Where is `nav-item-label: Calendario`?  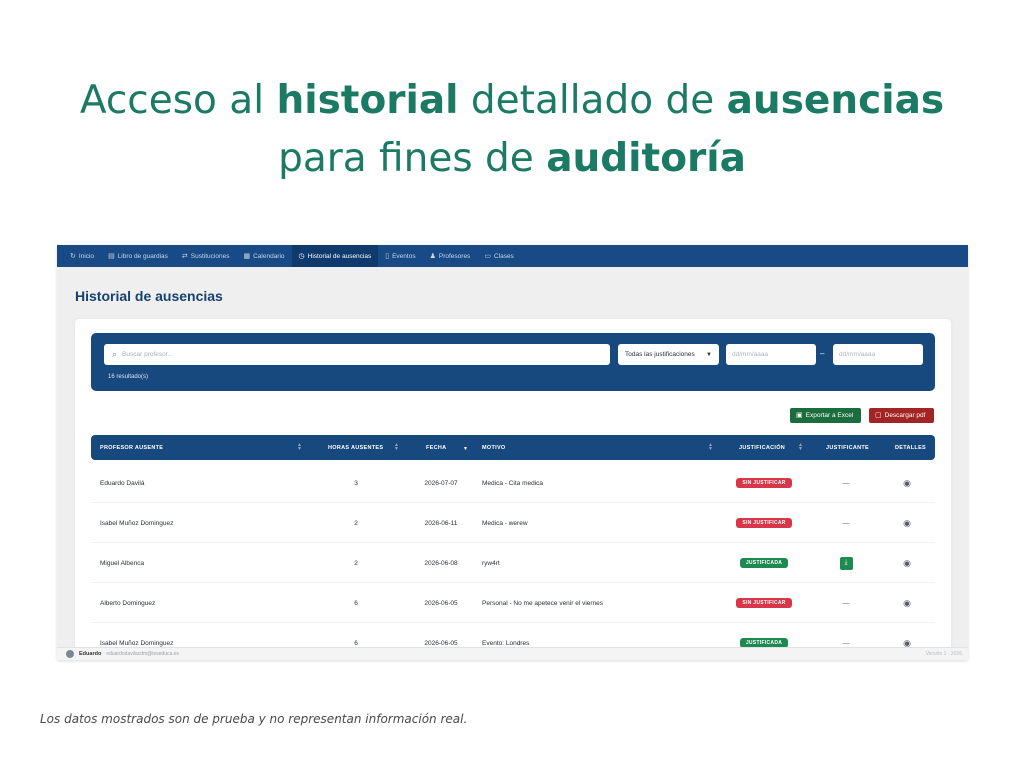 nav-item-label: Calendario is located at coordinates (269, 256).